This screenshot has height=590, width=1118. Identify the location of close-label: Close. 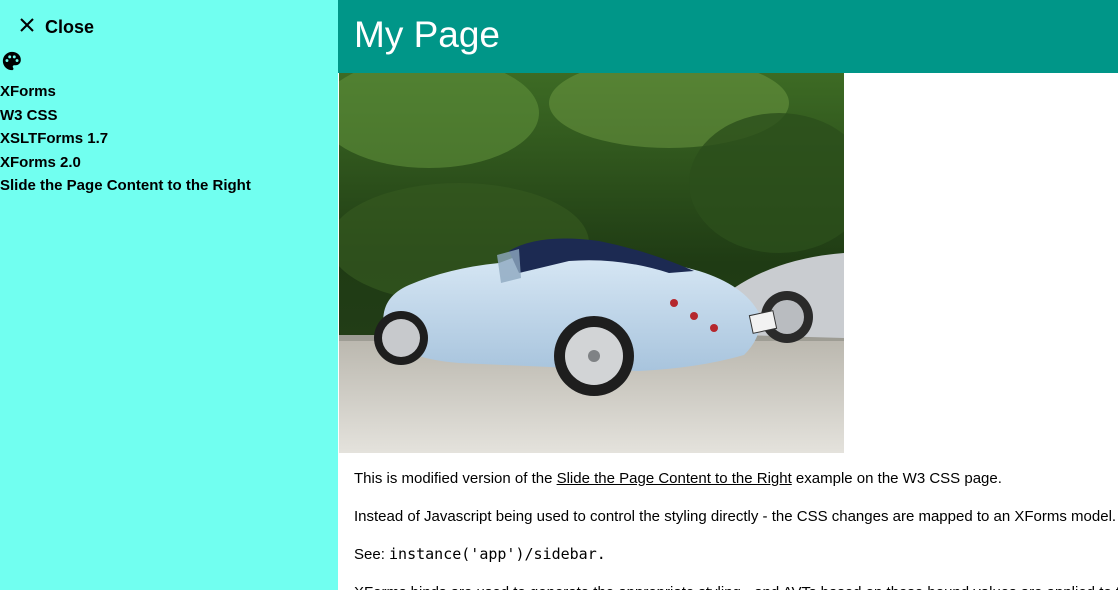
(70, 26).